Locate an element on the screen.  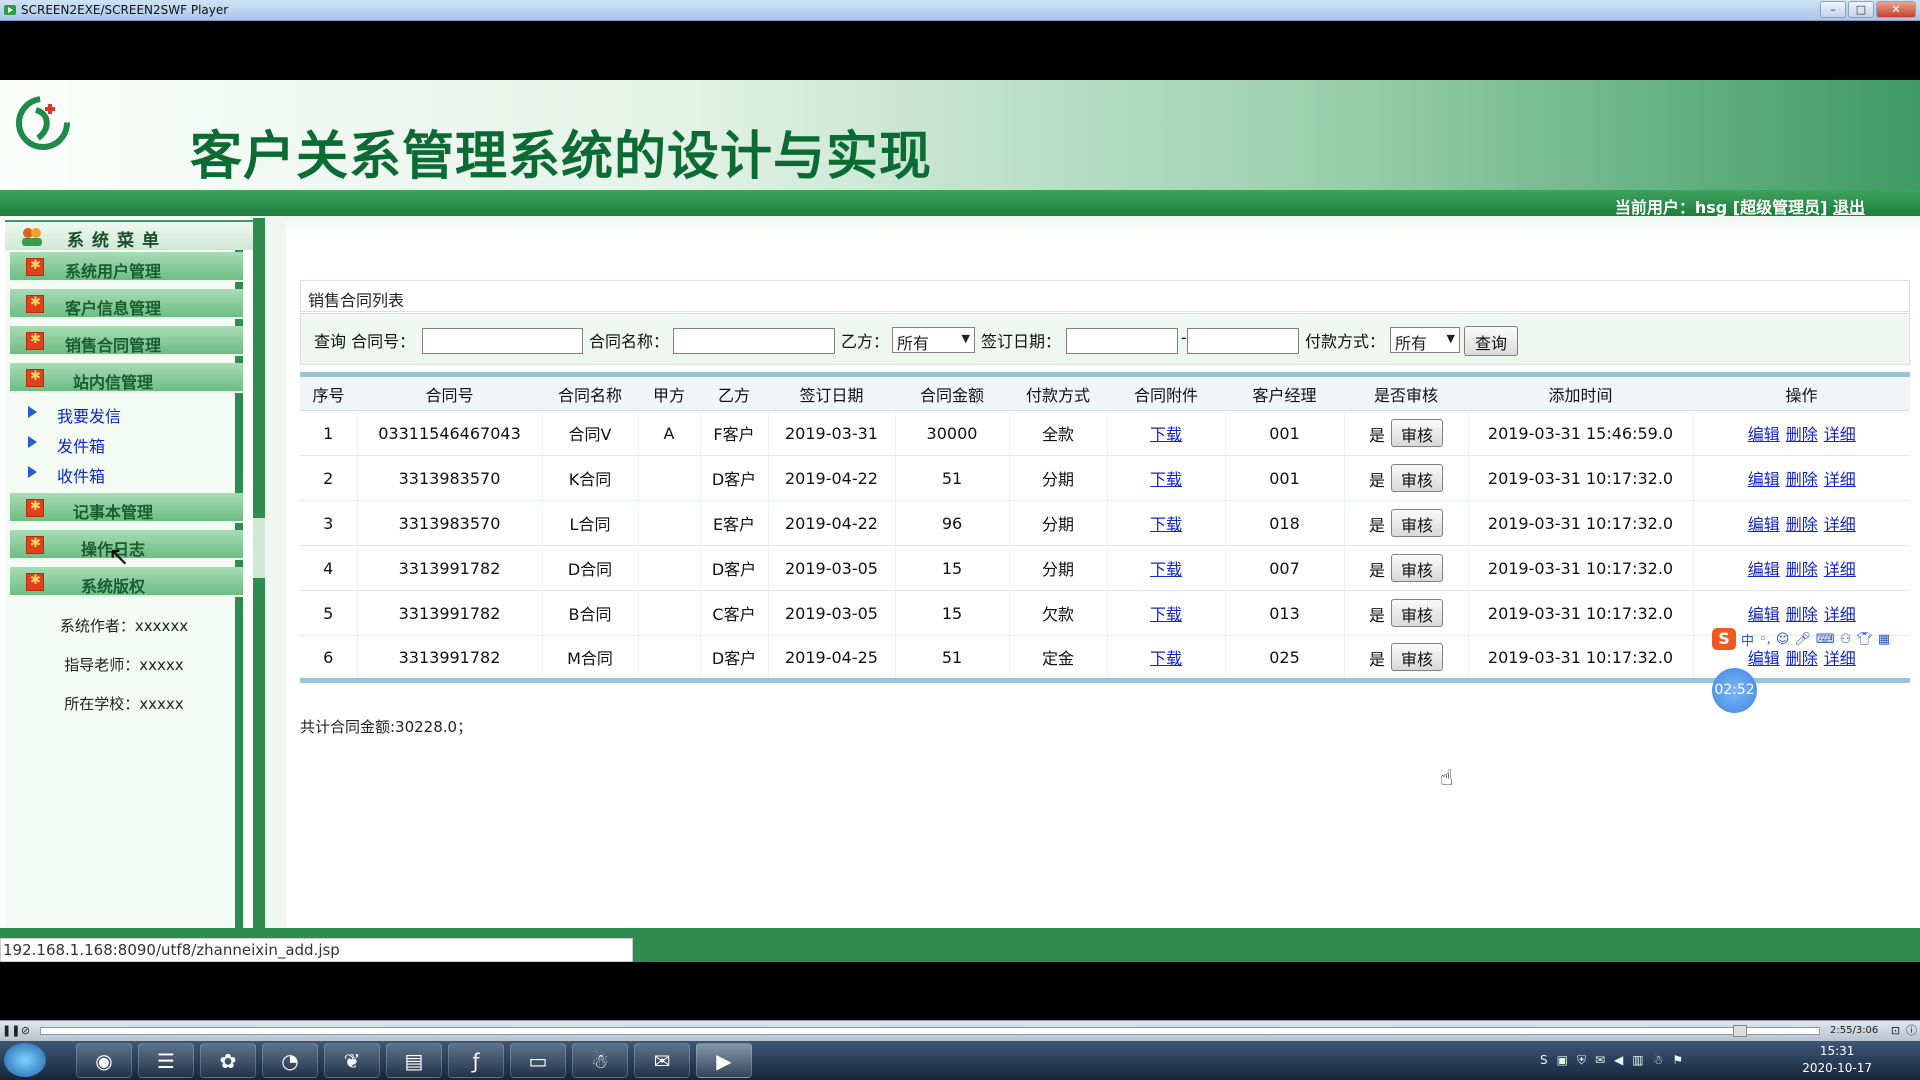
cell-mgr: 007 is located at coordinates (1285, 568).